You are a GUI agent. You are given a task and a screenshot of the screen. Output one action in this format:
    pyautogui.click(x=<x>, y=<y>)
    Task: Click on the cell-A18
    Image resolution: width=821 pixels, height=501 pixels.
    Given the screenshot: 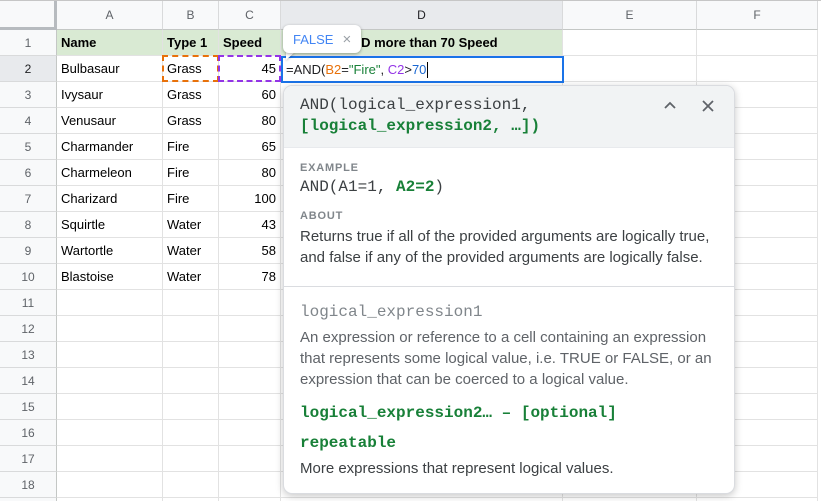 What is the action you would take?
    pyautogui.click(x=110, y=485)
    